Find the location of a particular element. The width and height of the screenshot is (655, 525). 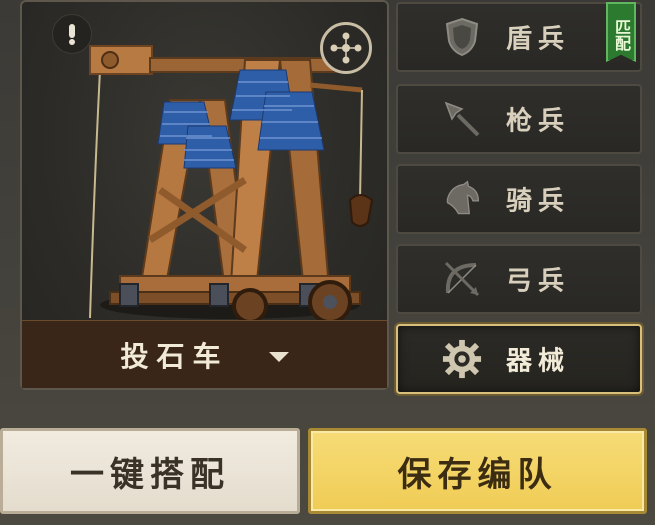

horse-icon is located at coordinates (462, 199).